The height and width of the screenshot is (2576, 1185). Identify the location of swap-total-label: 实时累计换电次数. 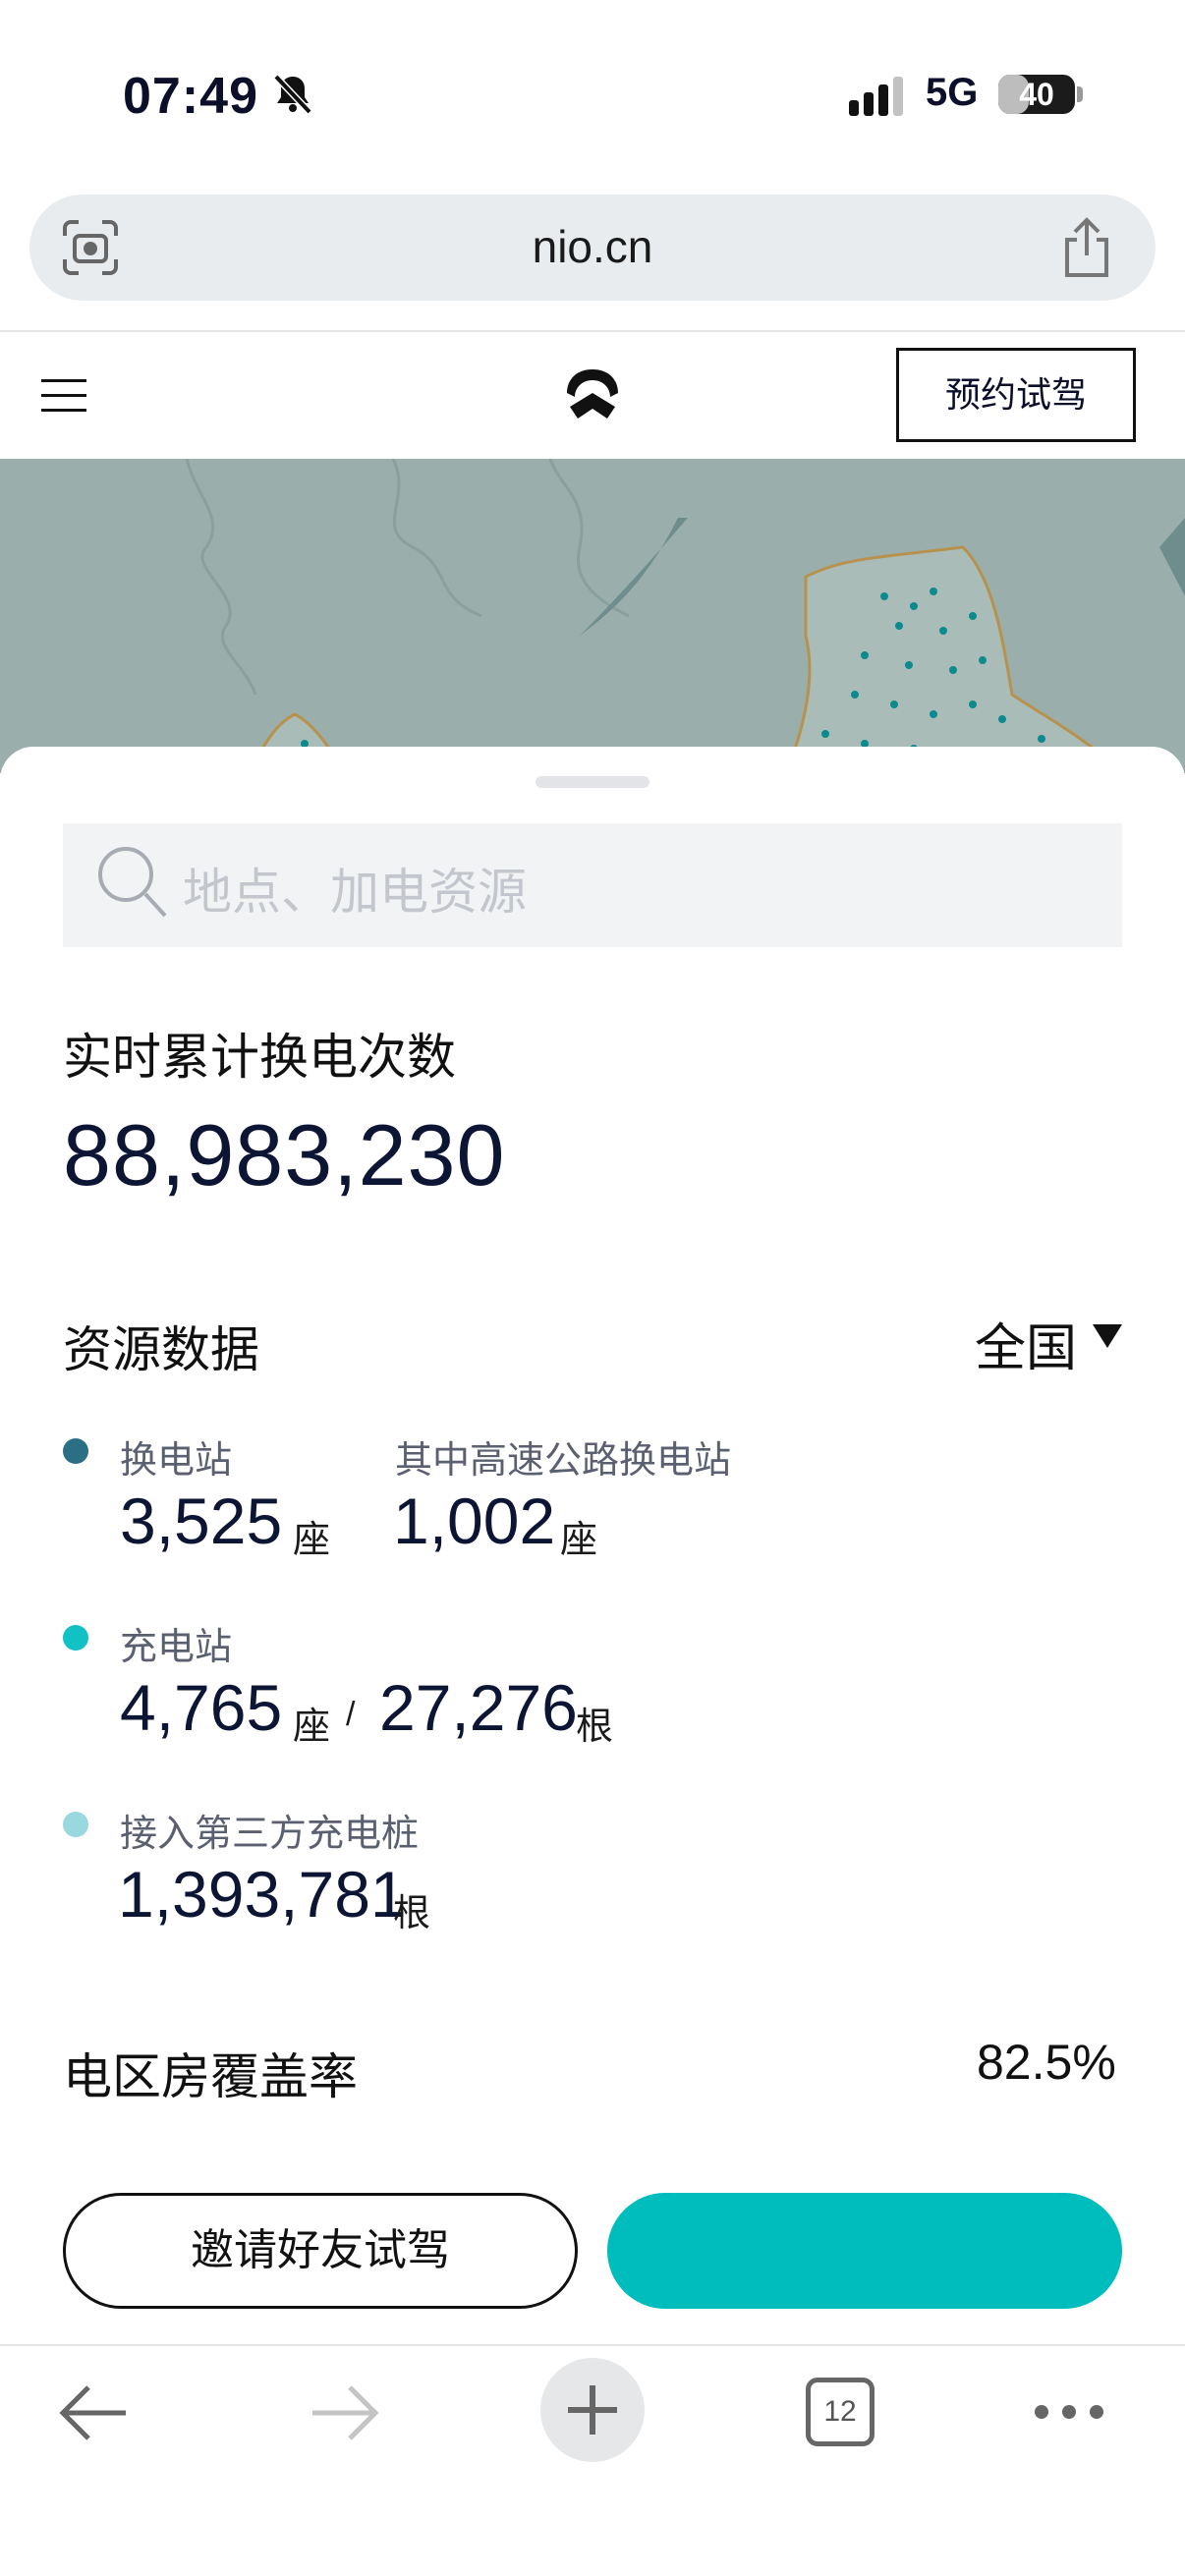
(259, 1057).